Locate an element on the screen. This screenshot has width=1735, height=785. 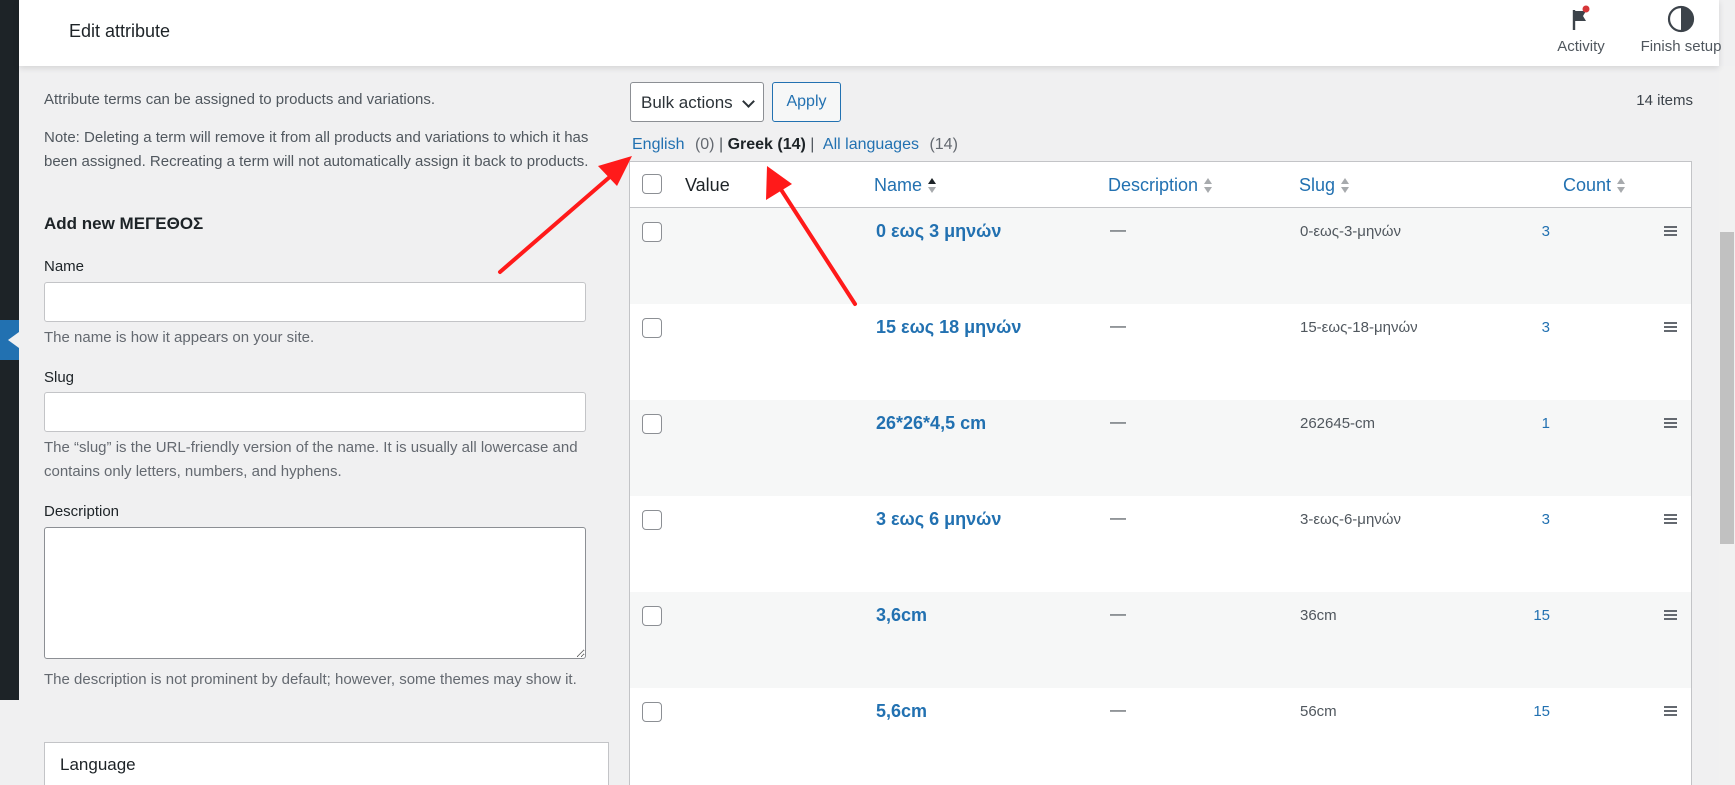
term-slug: 3-εως-6-μηνών is located at coordinates (1350, 519).